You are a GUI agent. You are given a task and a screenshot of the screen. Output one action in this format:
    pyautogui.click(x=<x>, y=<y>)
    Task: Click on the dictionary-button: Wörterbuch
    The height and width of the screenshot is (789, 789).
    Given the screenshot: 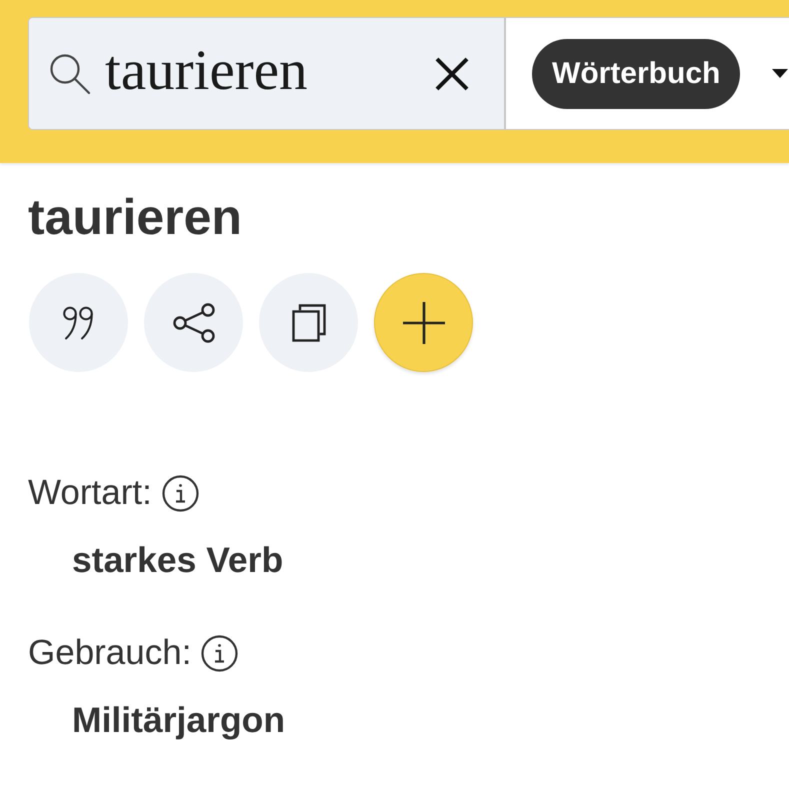 What is the action you would take?
    pyautogui.click(x=636, y=73)
    